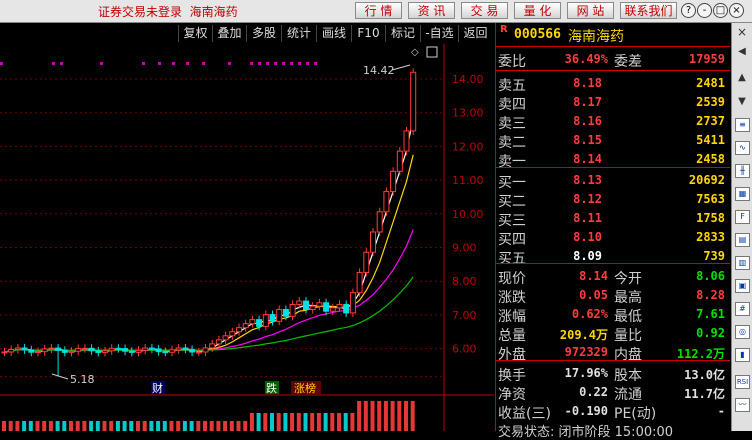 The image size is (752, 440). I want to click on help-icon: ?, so click(688, 10).